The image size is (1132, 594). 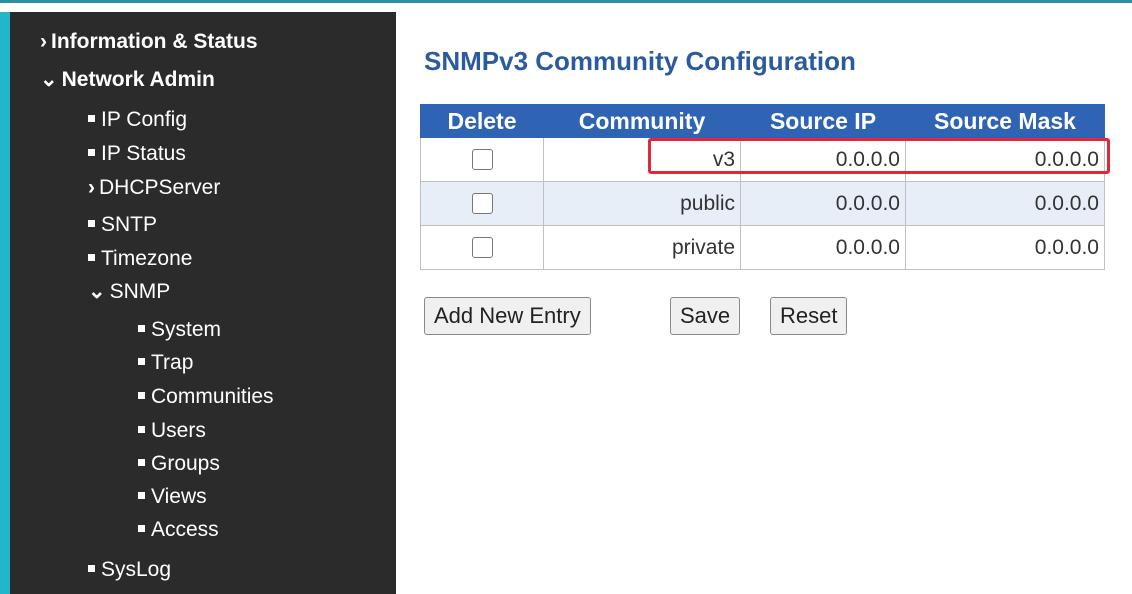 What do you see at coordinates (566, 6) in the screenshot?
I see `top-border` at bounding box center [566, 6].